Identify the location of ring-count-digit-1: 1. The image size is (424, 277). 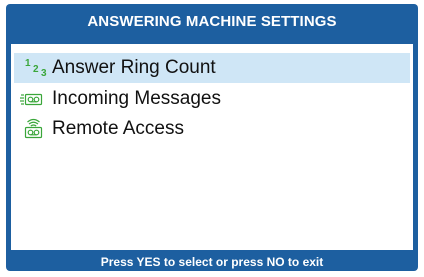
(28, 63).